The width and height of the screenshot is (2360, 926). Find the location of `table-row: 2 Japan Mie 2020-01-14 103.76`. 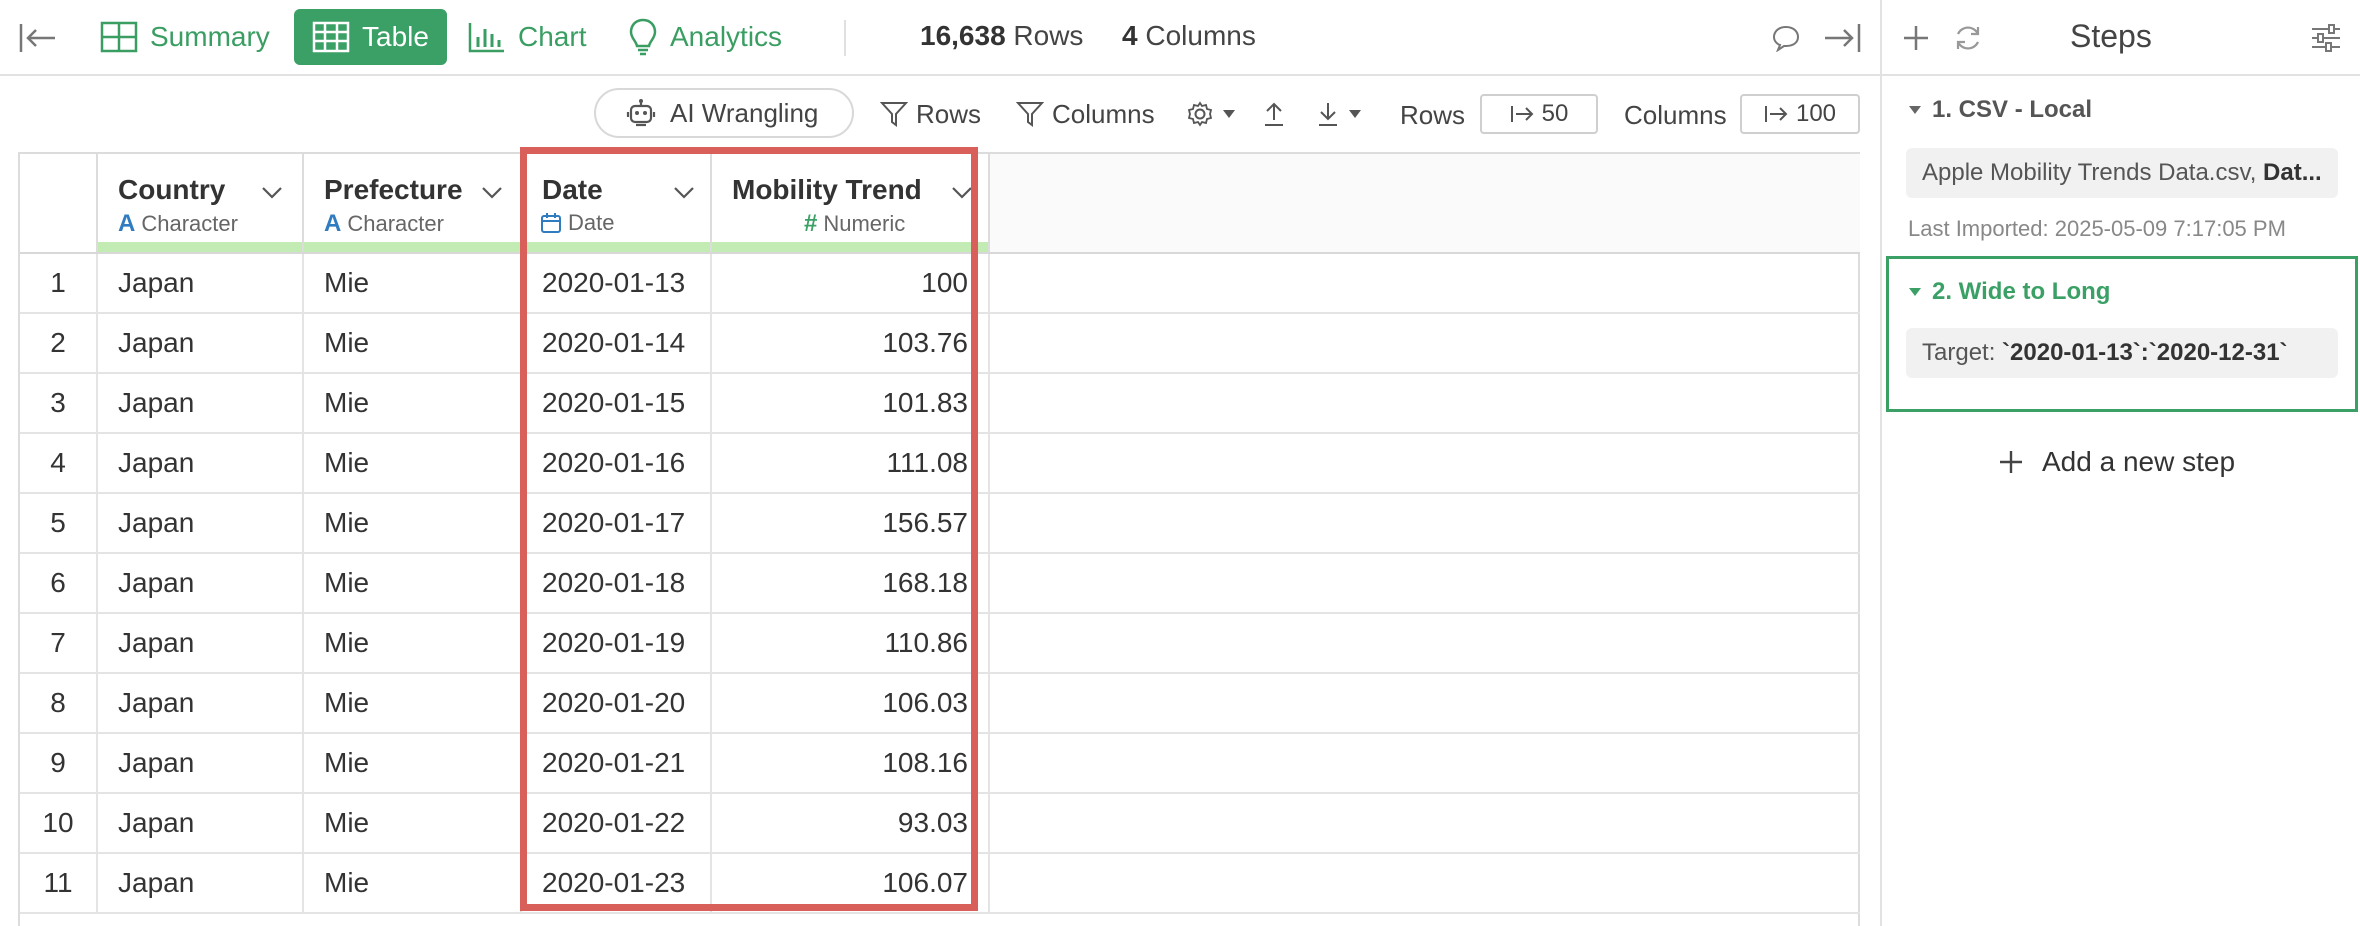

table-row: 2 Japan Mie 2020-01-14 103.76 is located at coordinates (940, 344).